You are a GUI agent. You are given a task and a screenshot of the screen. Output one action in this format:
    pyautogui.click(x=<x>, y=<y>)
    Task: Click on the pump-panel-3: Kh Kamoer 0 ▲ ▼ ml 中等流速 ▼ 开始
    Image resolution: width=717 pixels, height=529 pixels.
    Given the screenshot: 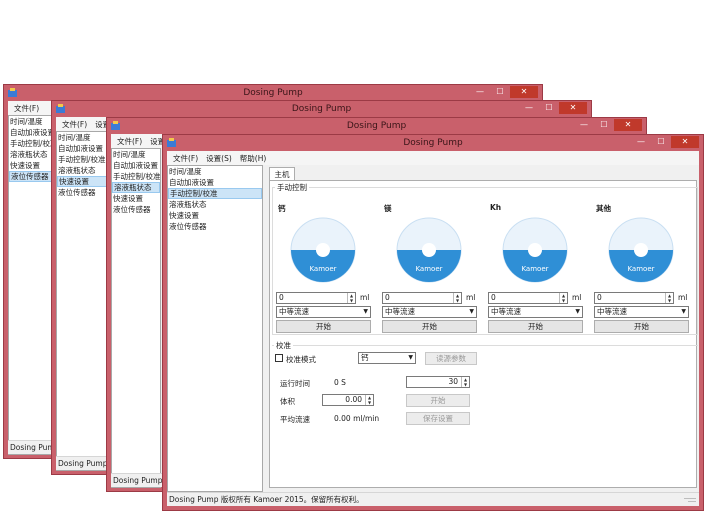 What is the action you would take?
    pyautogui.click(x=535, y=268)
    